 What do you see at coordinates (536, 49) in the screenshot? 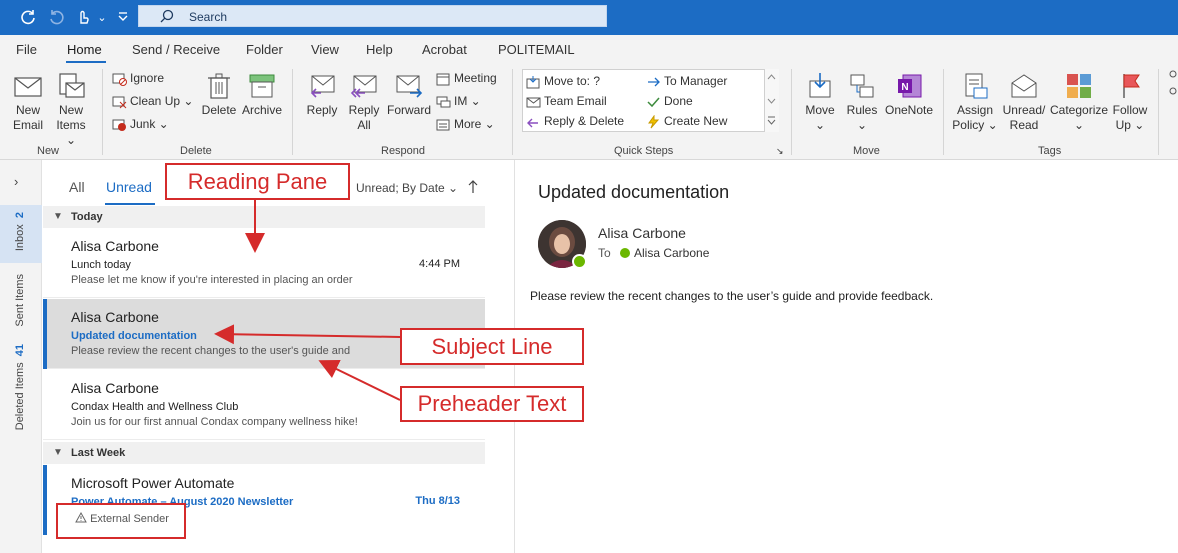
I see `tab-politemail: POLITEMAIL` at bounding box center [536, 49].